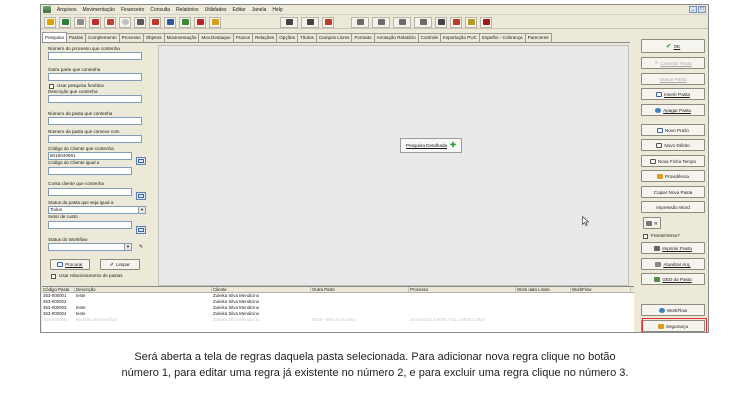 The width and height of the screenshot is (732, 413). Describe the element at coordinates (95, 121) in the screenshot. I see `num-pasta-input` at that location.